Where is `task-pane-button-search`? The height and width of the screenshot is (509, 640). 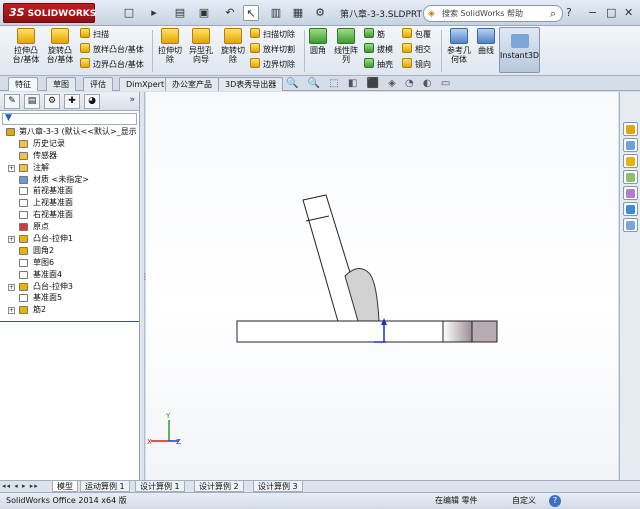
task-pane-button-search is located at coordinates (630, 177).